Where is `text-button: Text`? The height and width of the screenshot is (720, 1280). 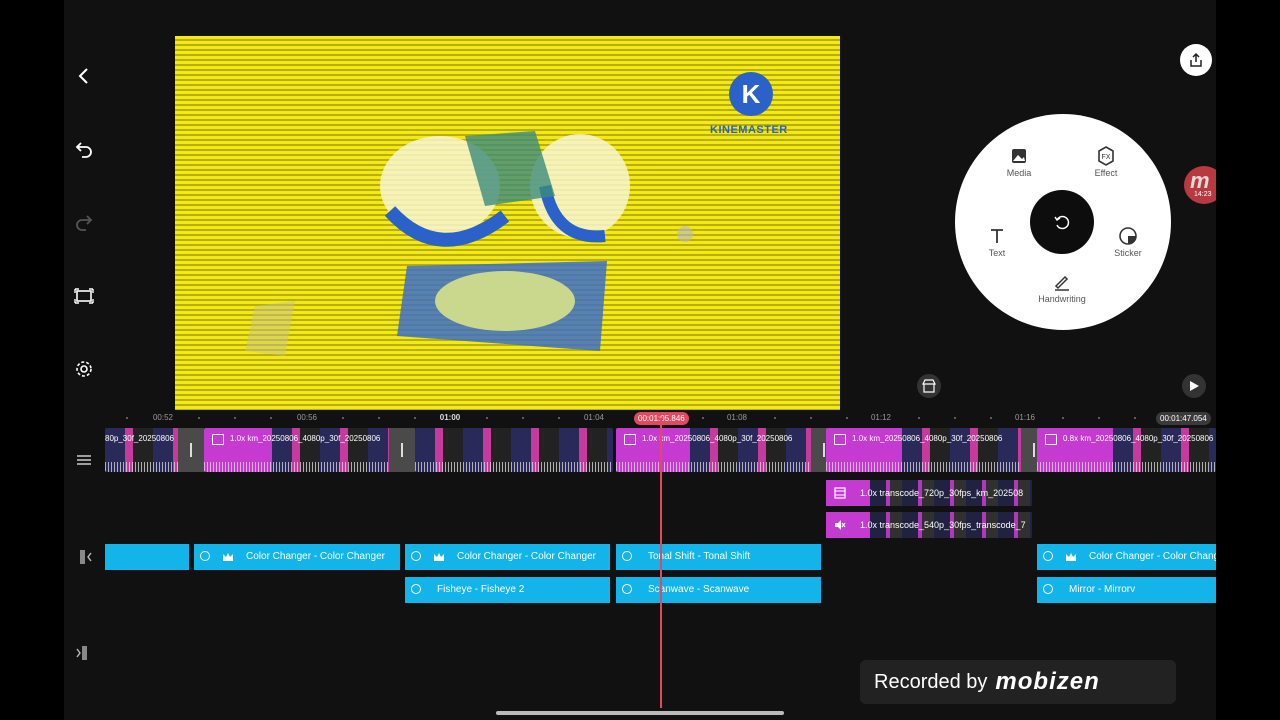
text-button: Text is located at coordinates (997, 242).